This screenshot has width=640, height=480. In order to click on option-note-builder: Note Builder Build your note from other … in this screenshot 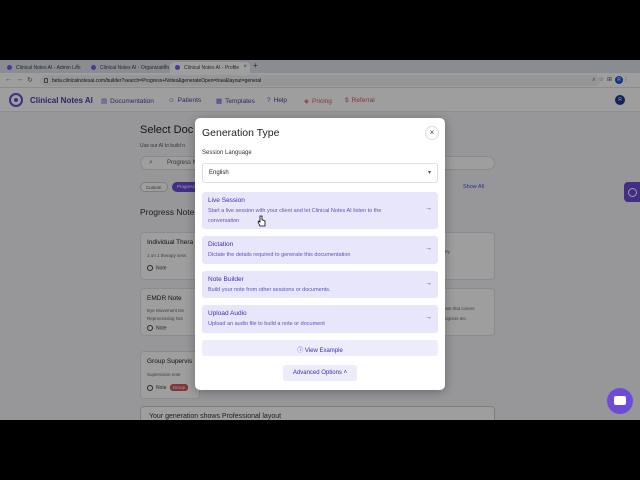, I will do `click(320, 284)`.